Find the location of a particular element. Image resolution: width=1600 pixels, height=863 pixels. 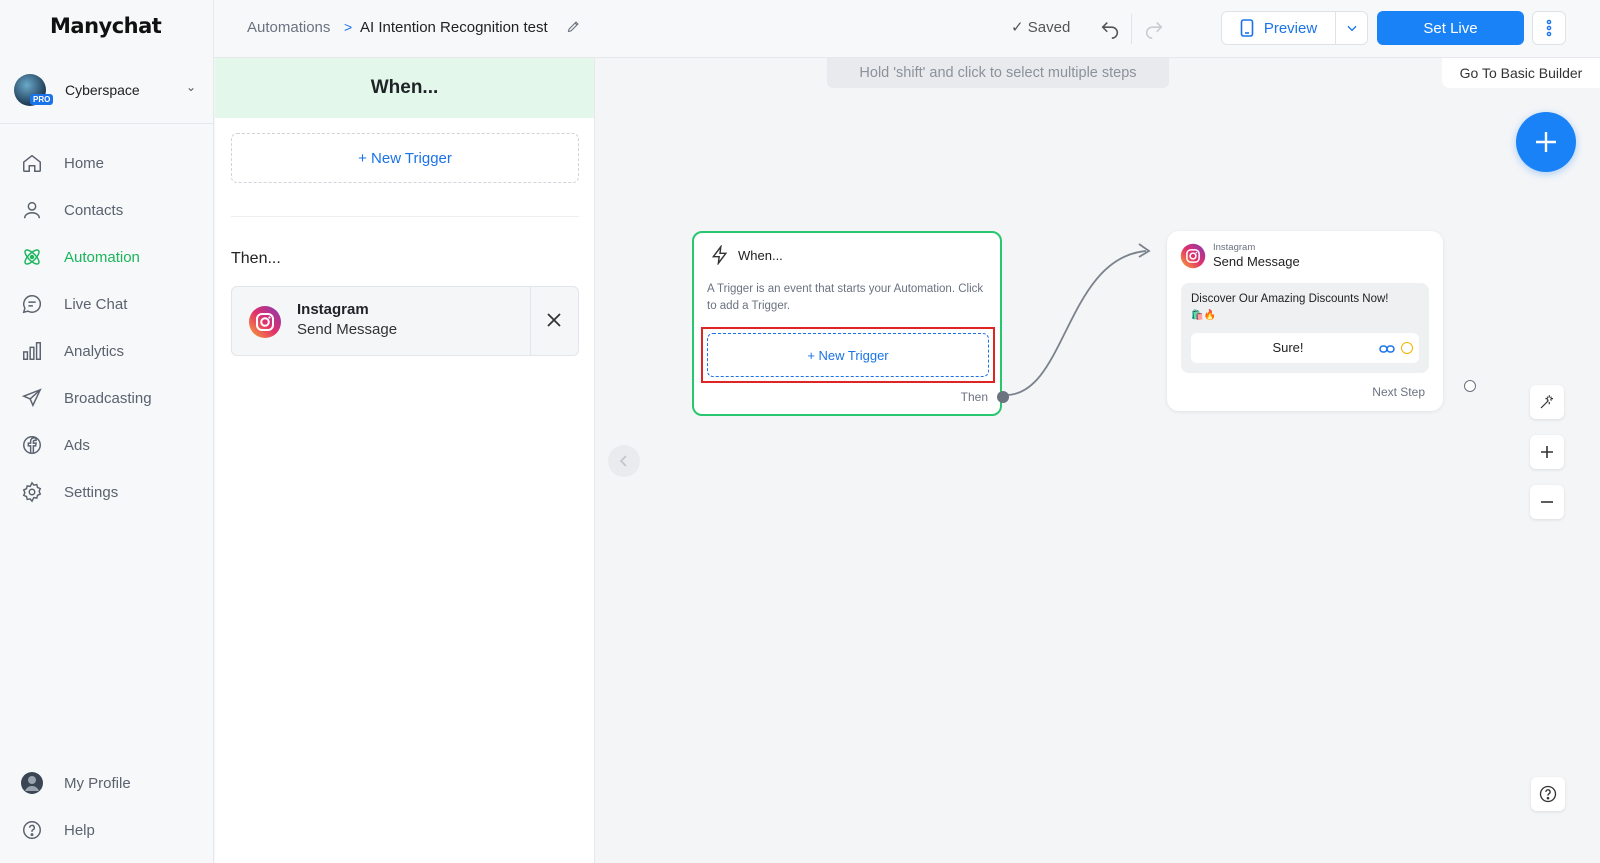

next-step-port is located at coordinates (1470, 386).